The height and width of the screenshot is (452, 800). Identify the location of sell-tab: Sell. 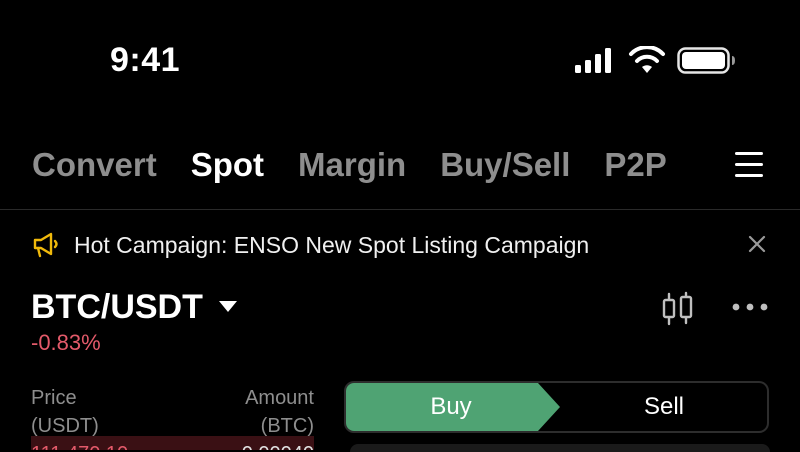
(664, 407).